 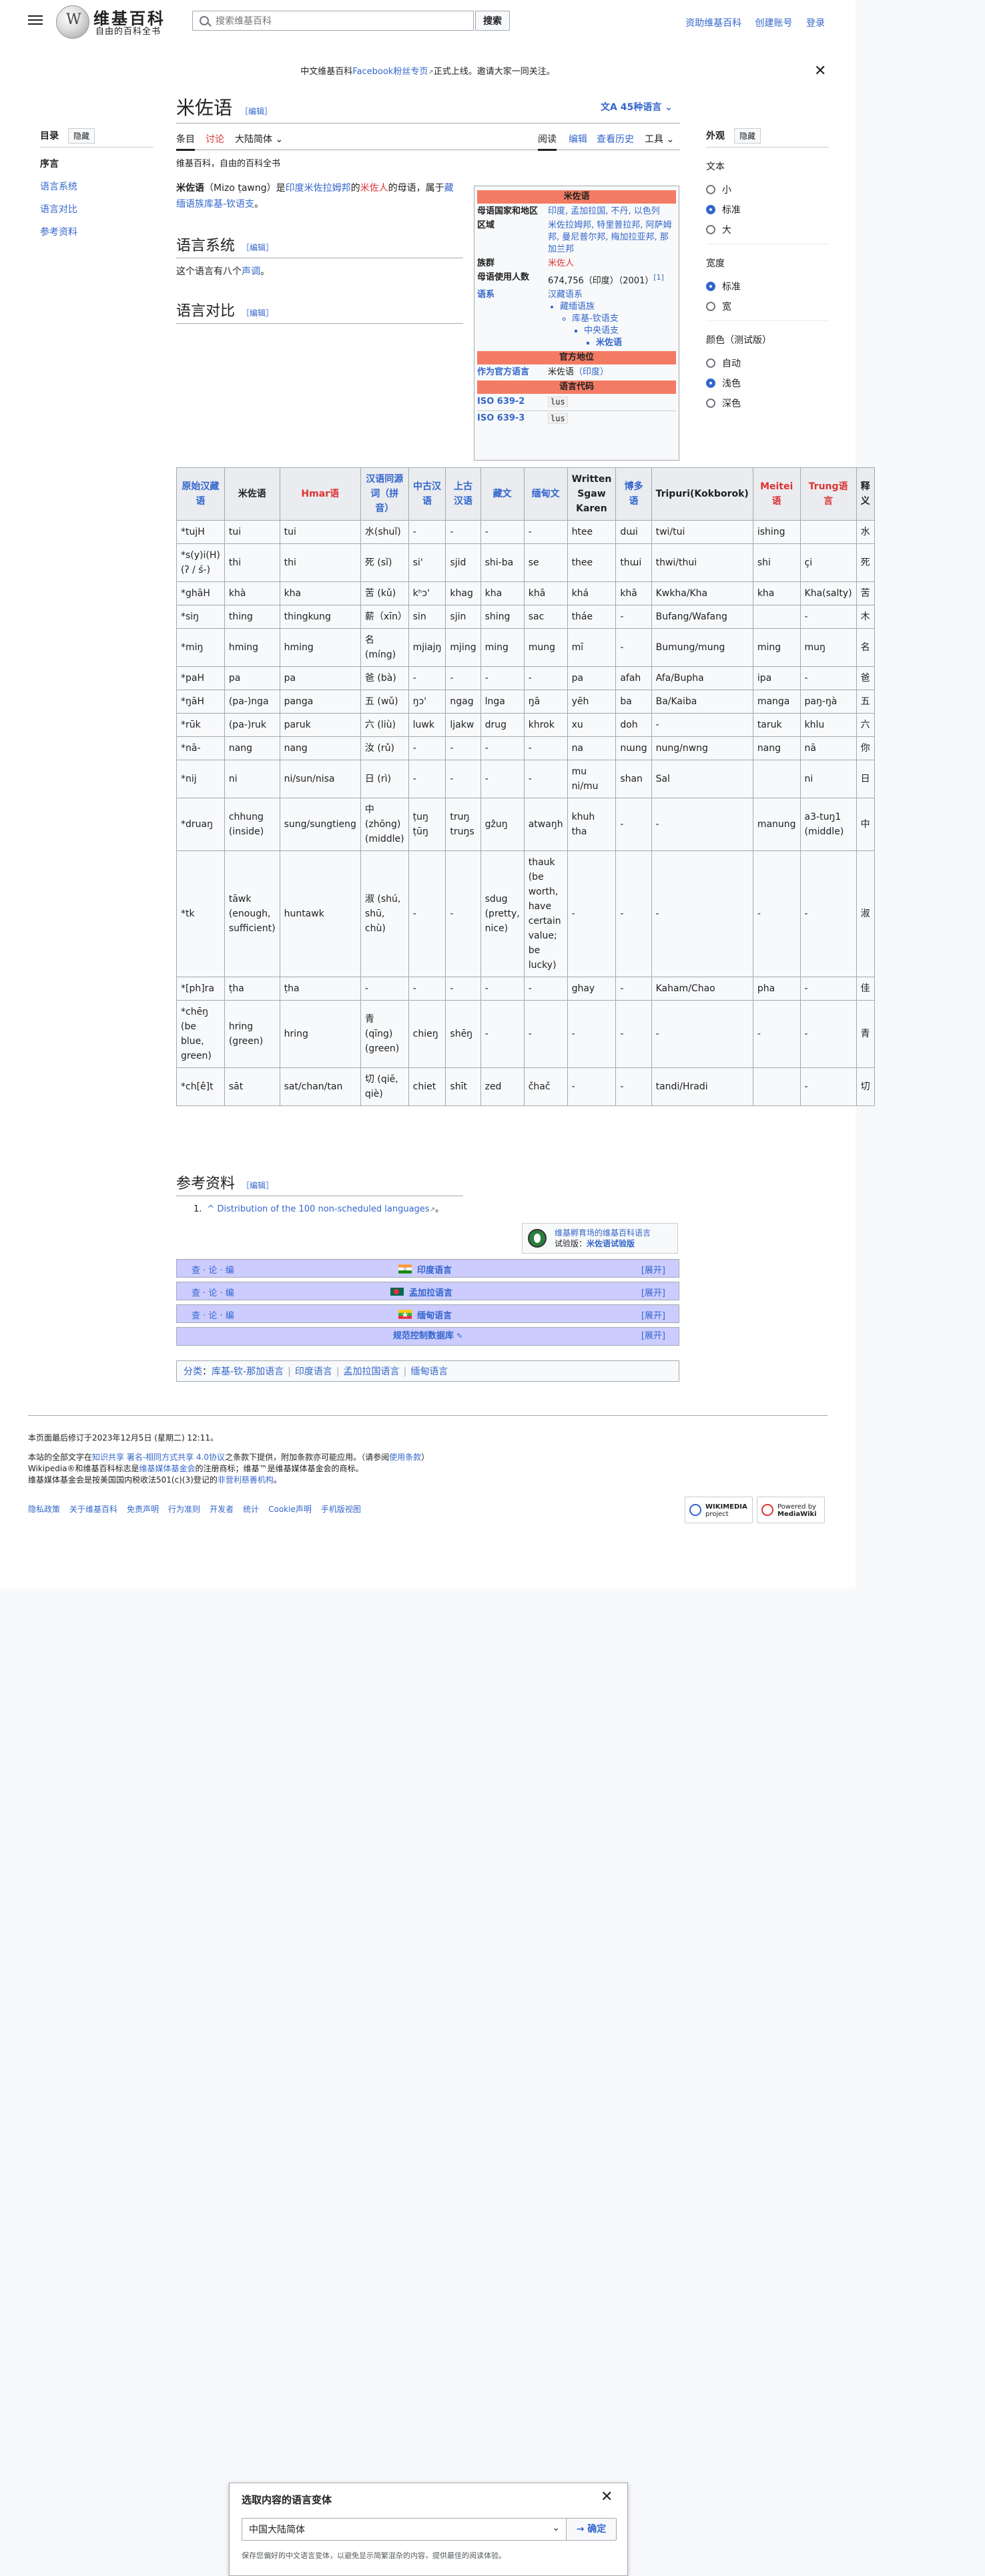 What do you see at coordinates (658, 277) in the screenshot?
I see `citation-link: [1]` at bounding box center [658, 277].